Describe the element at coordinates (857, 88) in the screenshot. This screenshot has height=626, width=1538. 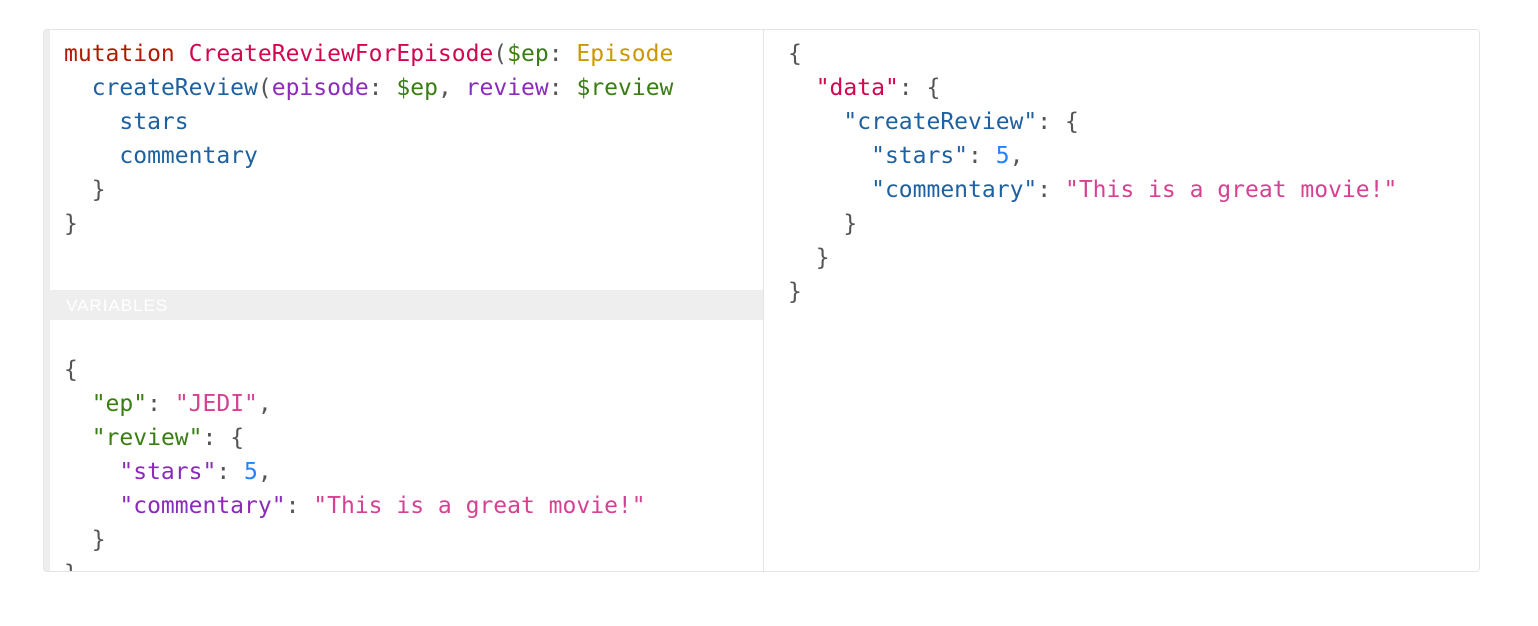
I see `key-data: "data"` at that location.